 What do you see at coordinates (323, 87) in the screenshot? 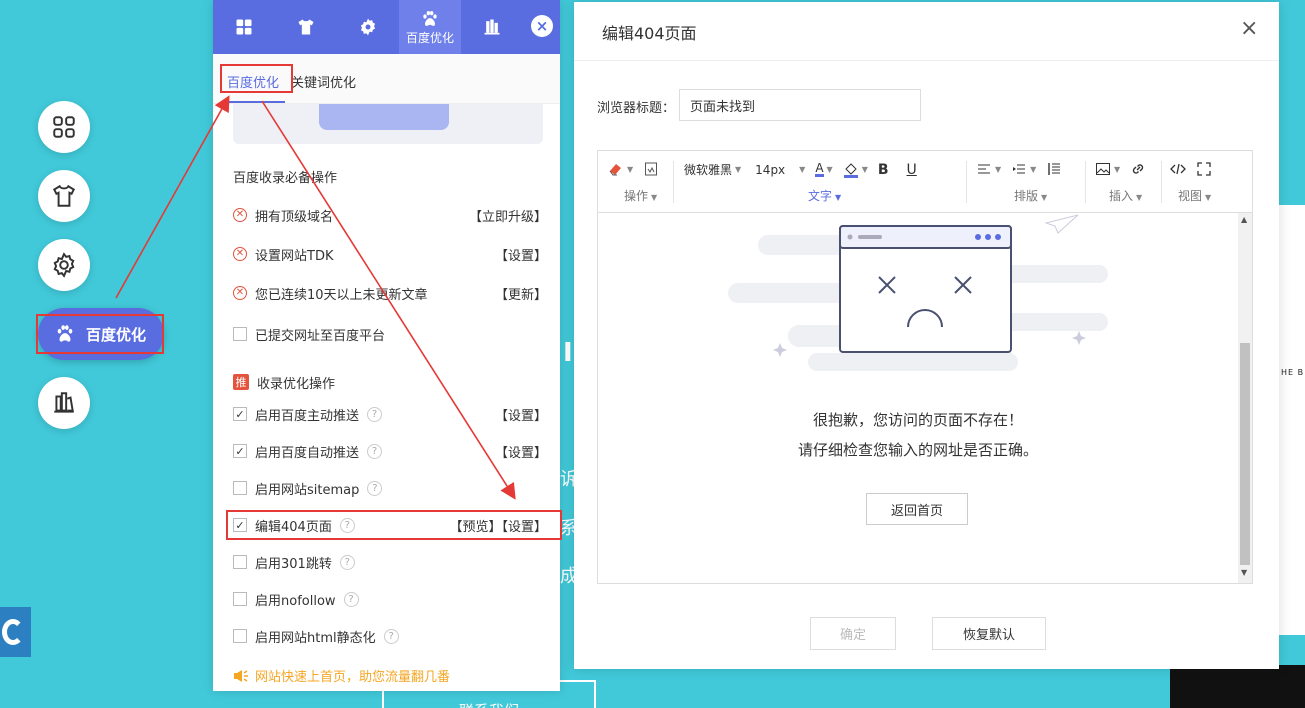
I see `subtab-keyword-seo: 关键词优化` at bounding box center [323, 87].